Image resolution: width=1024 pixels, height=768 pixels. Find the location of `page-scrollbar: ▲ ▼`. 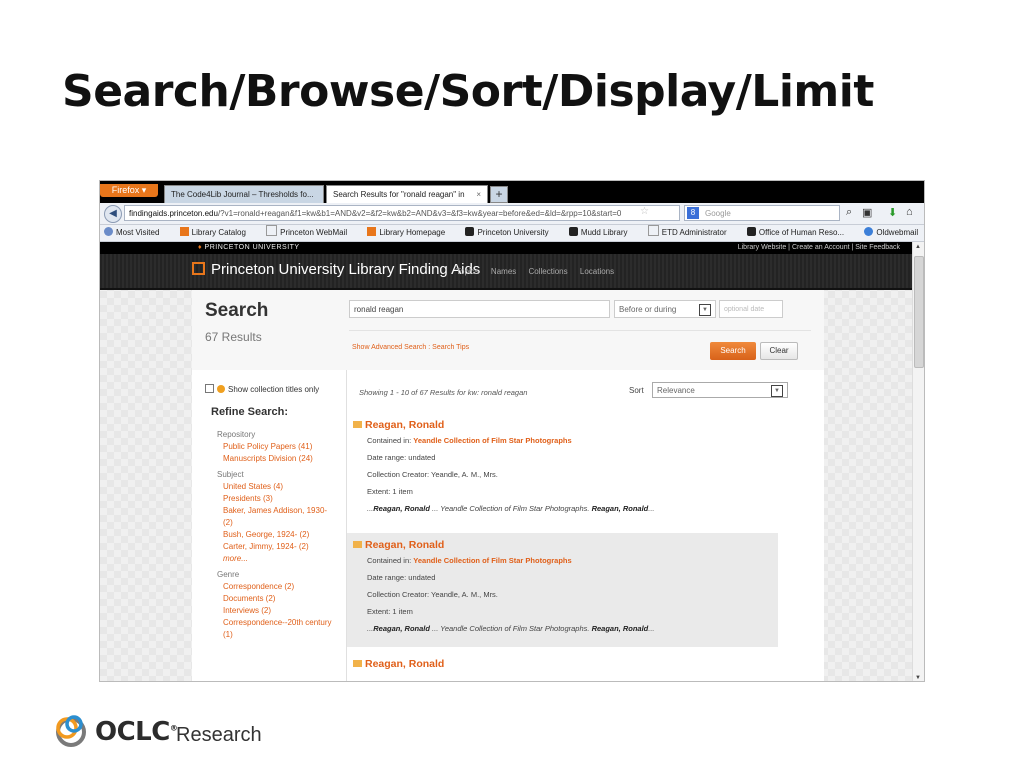

page-scrollbar: ▲ ▼ is located at coordinates (918, 461).